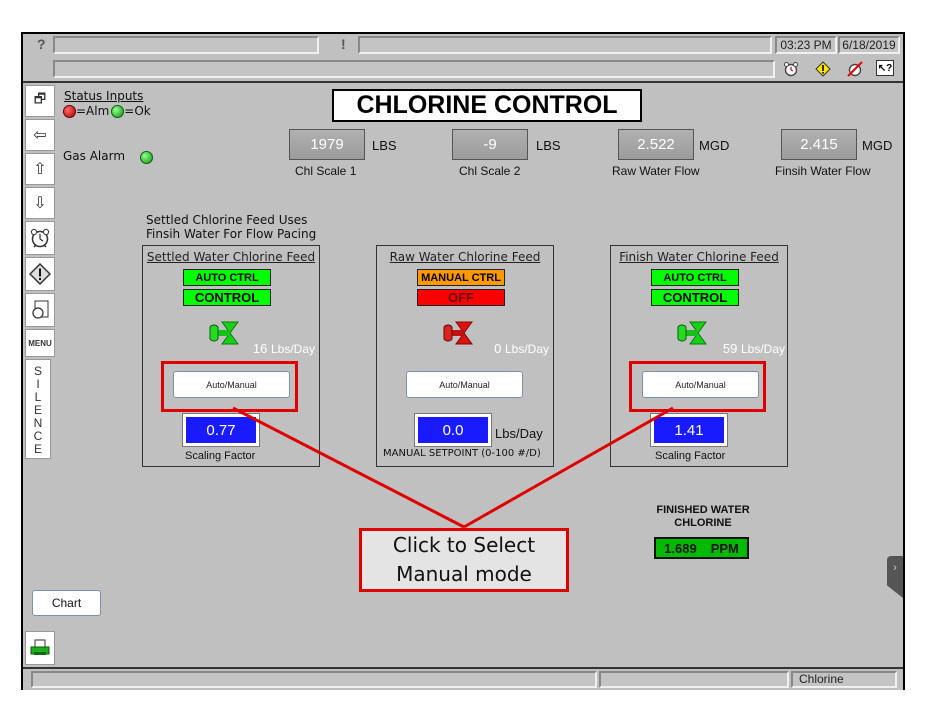 The height and width of the screenshot is (718, 930). What do you see at coordinates (844, 679) in the screenshot?
I see `screen-name-display: Chlorine` at bounding box center [844, 679].